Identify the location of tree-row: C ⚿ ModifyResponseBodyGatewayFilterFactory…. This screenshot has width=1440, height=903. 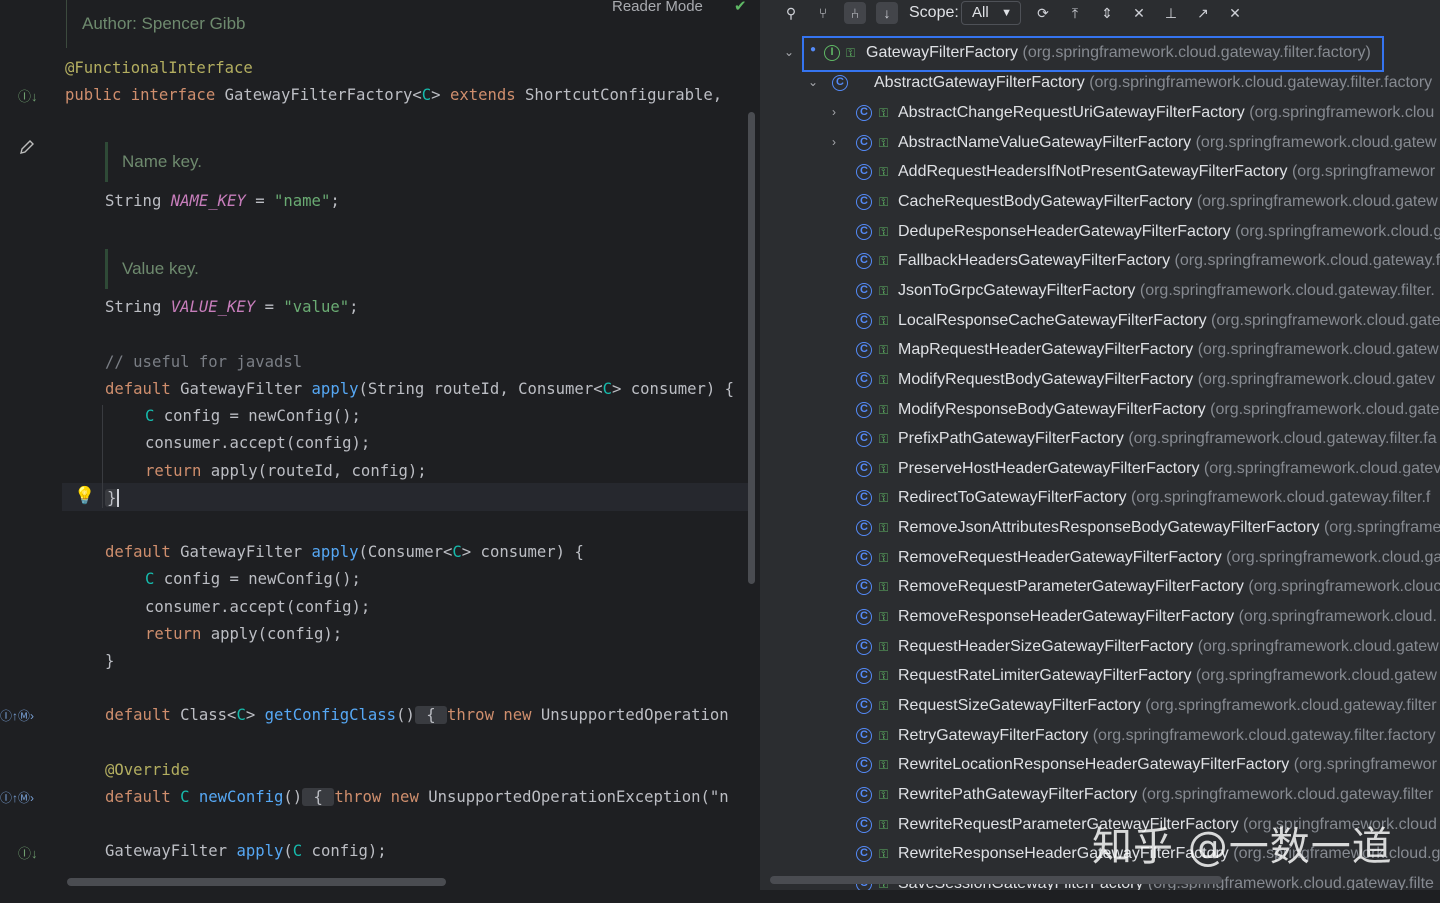
(1103, 412).